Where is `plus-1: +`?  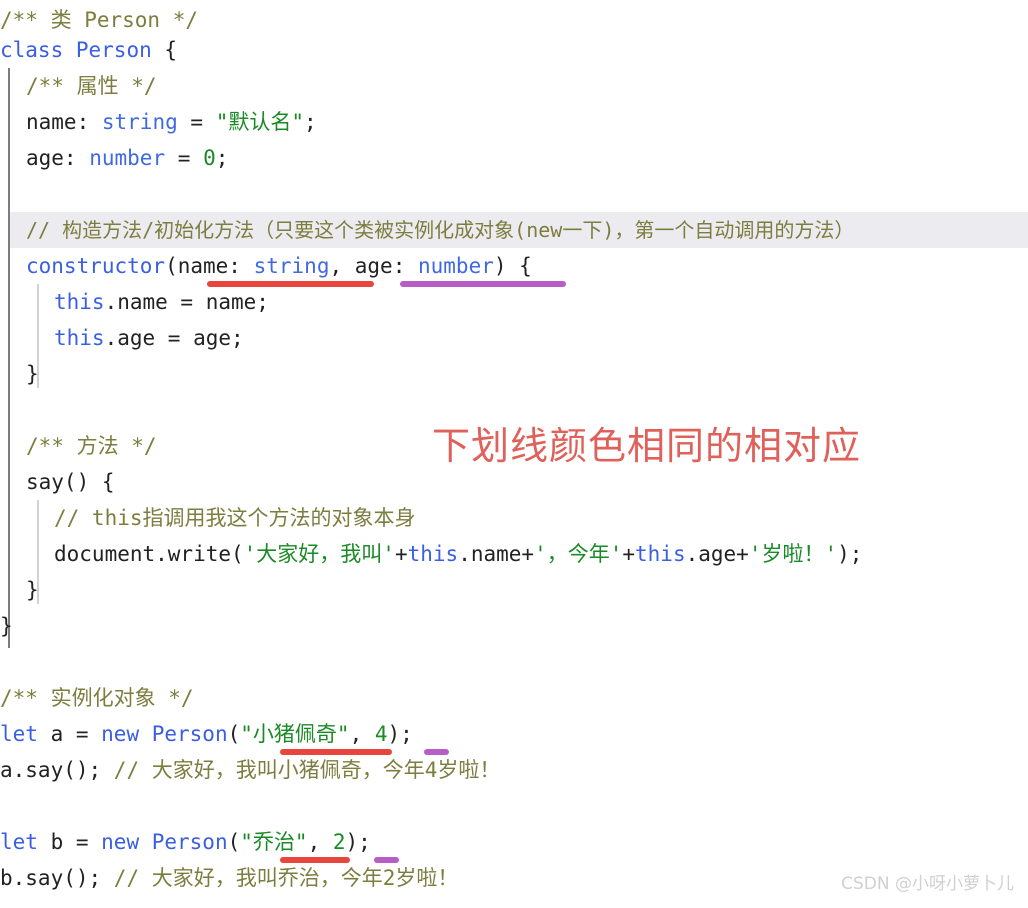
plus-1: + is located at coordinates (401, 554).